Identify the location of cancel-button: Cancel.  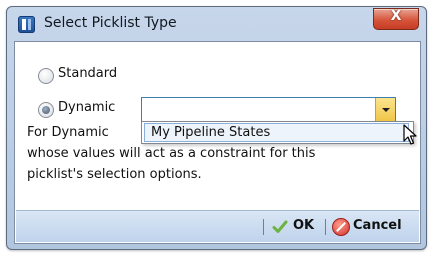
(377, 225).